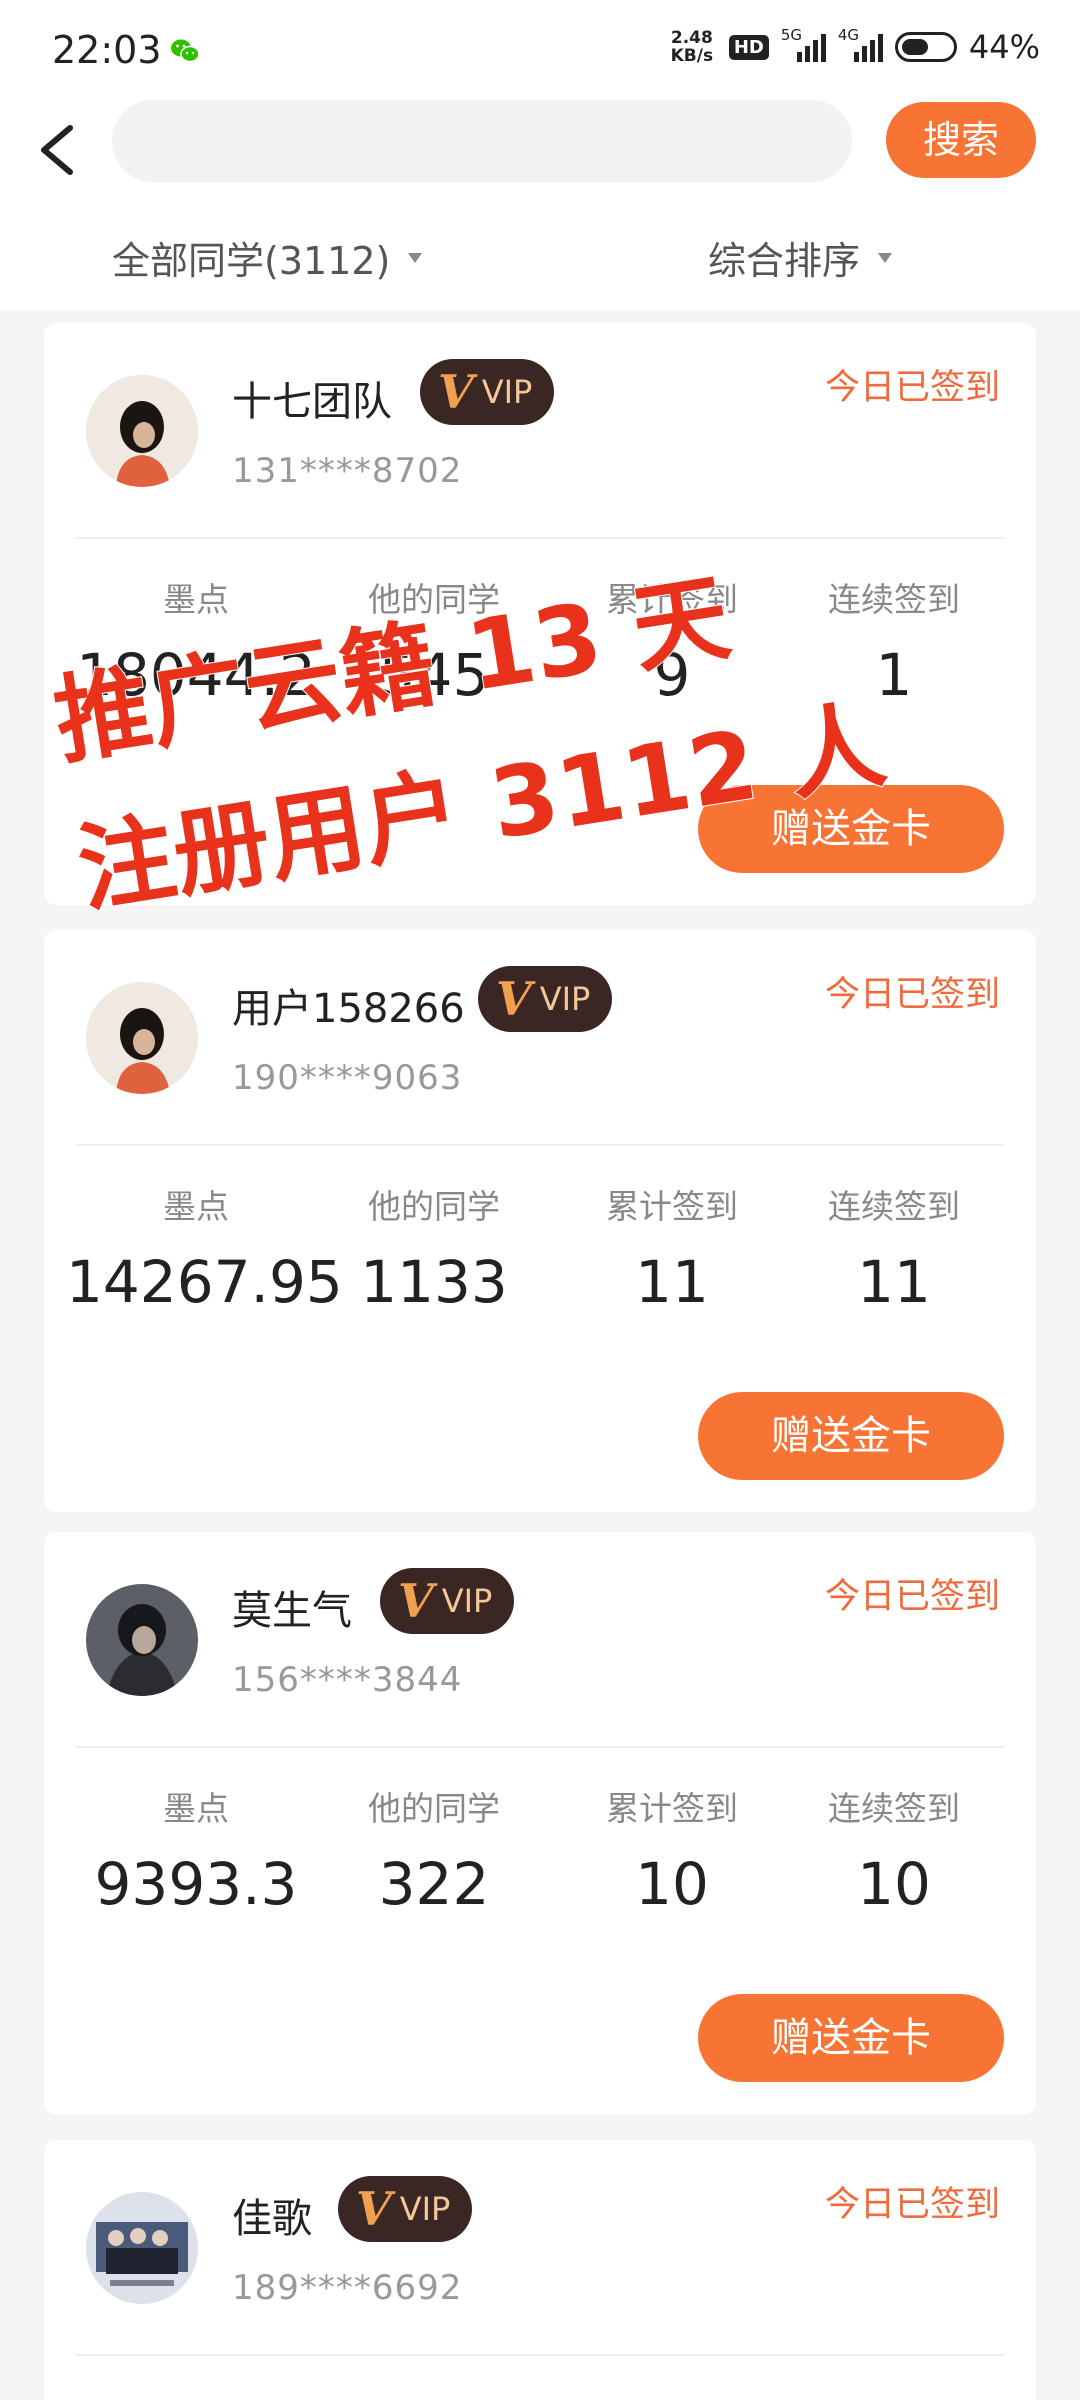 Image resolution: width=1080 pixels, height=2400 pixels. What do you see at coordinates (185, 51) in the screenshot?
I see `wechat-icon` at bounding box center [185, 51].